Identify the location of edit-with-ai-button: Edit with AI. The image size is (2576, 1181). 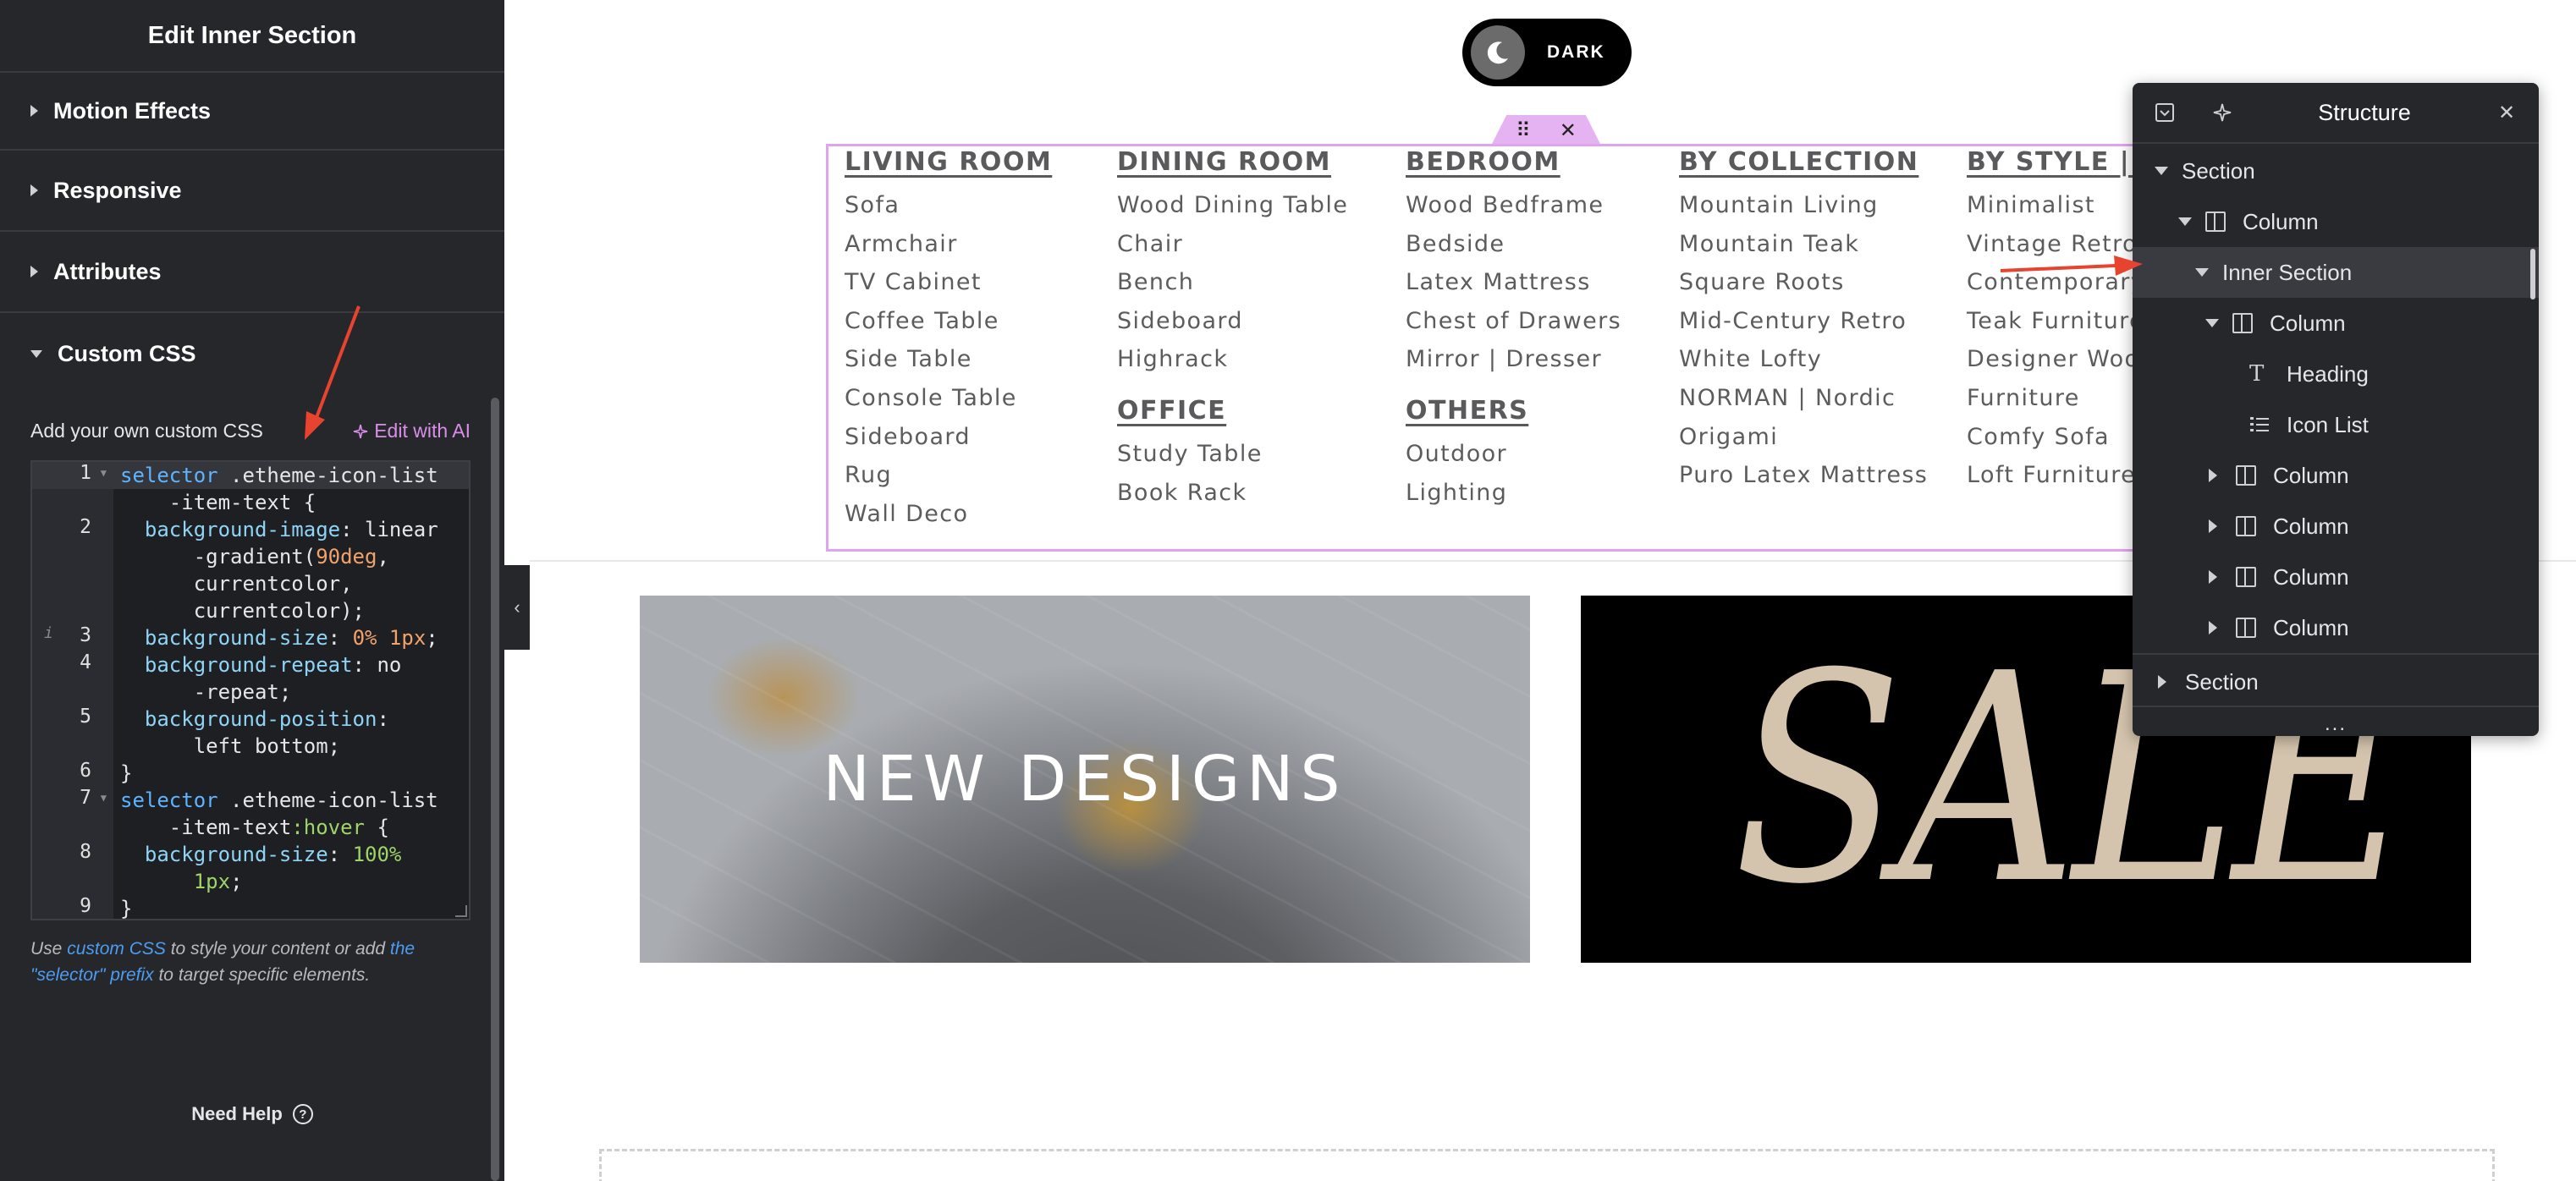
(411, 431).